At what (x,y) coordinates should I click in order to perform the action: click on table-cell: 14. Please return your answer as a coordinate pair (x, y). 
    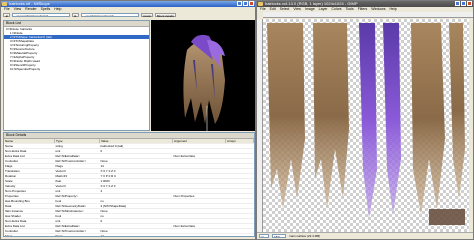
    Looking at the image, I should click on (136, 234).